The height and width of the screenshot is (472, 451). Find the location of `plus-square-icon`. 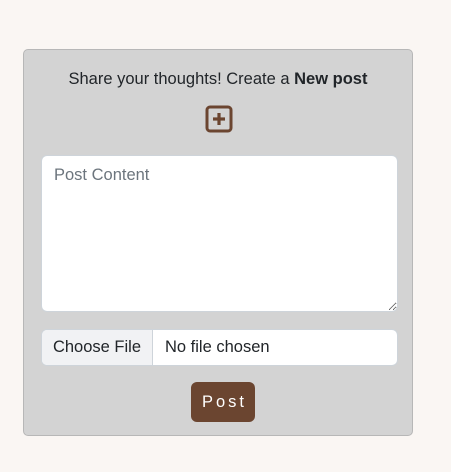

plus-square-icon is located at coordinates (219, 119).